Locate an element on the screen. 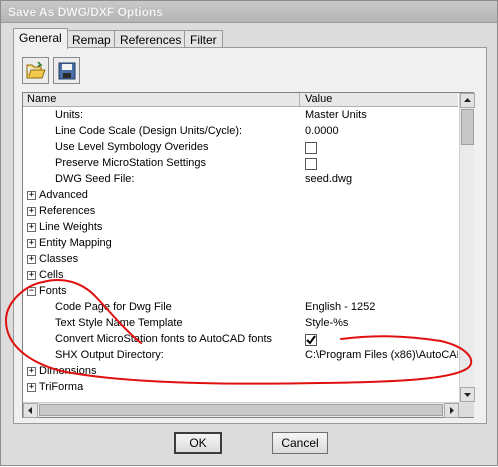  open-button is located at coordinates (35, 70).